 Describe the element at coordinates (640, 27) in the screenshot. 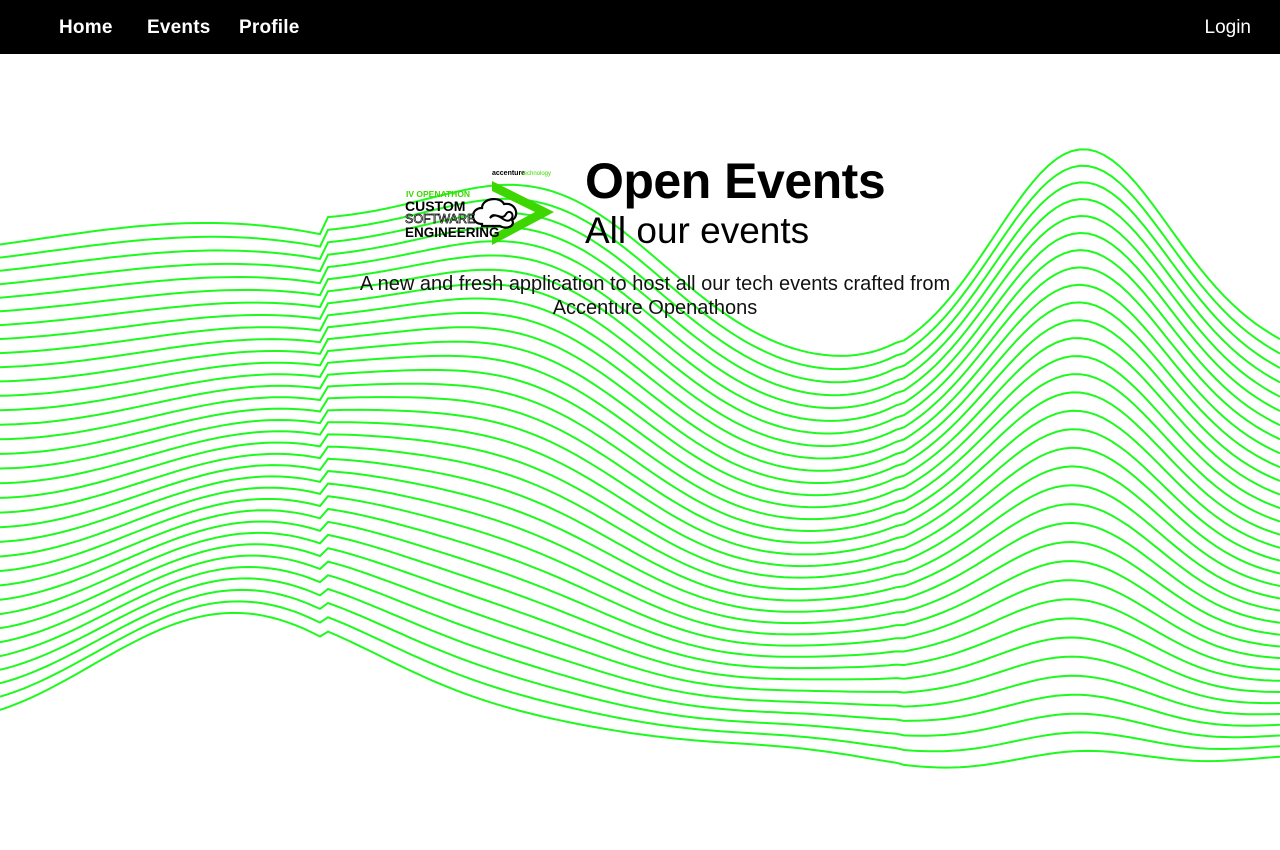

I see `top-navbar: Home Events Profile Login` at that location.